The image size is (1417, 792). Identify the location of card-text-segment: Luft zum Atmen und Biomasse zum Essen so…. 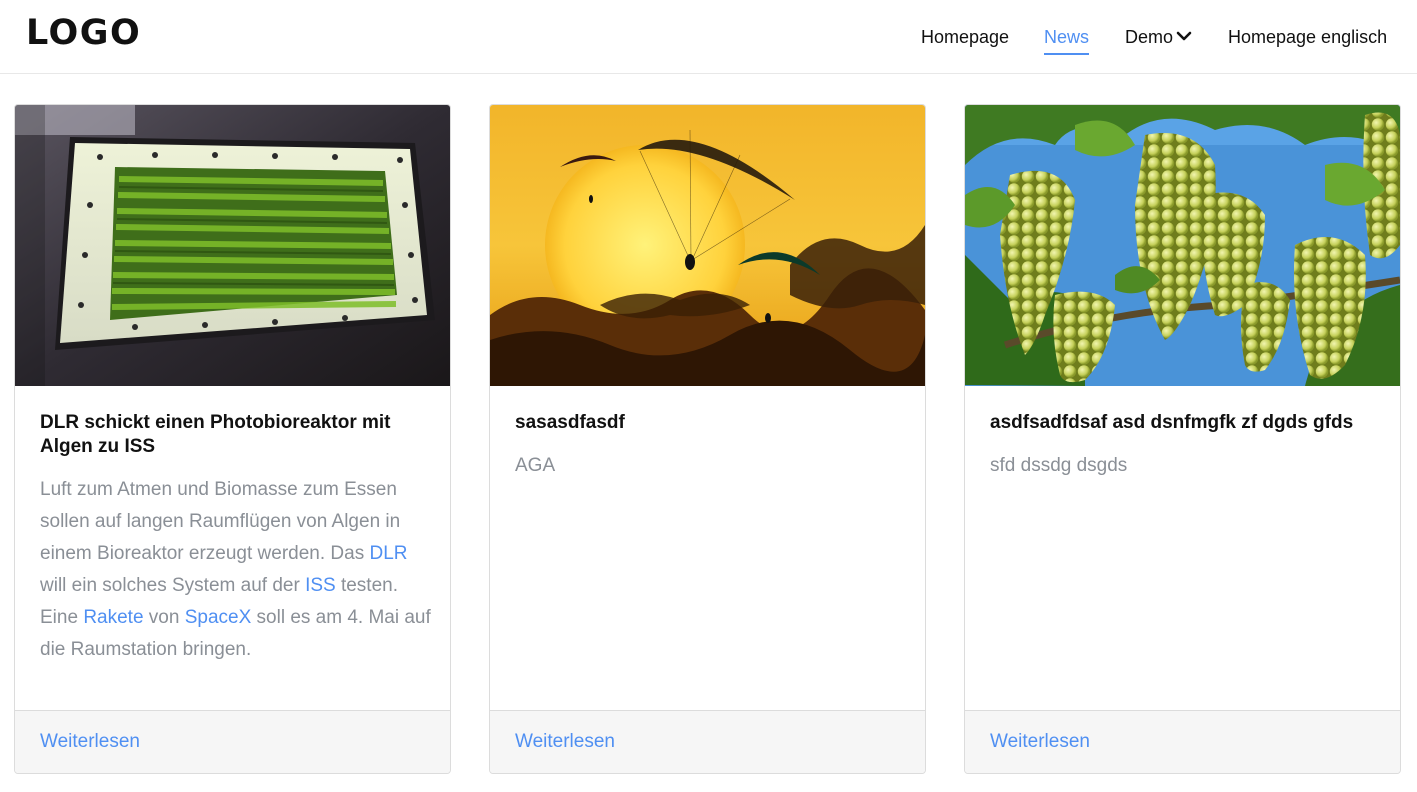
(220, 521).